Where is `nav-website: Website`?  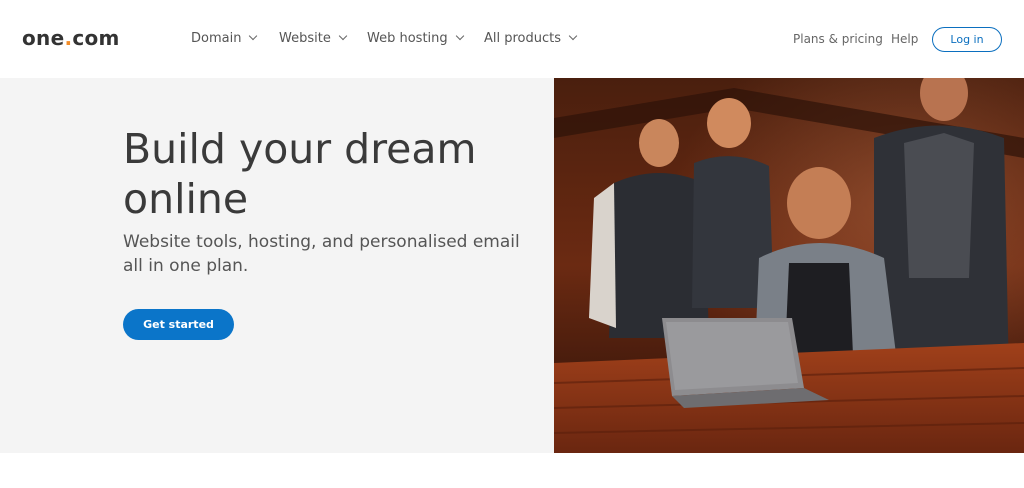
nav-website: Website is located at coordinates (313, 38).